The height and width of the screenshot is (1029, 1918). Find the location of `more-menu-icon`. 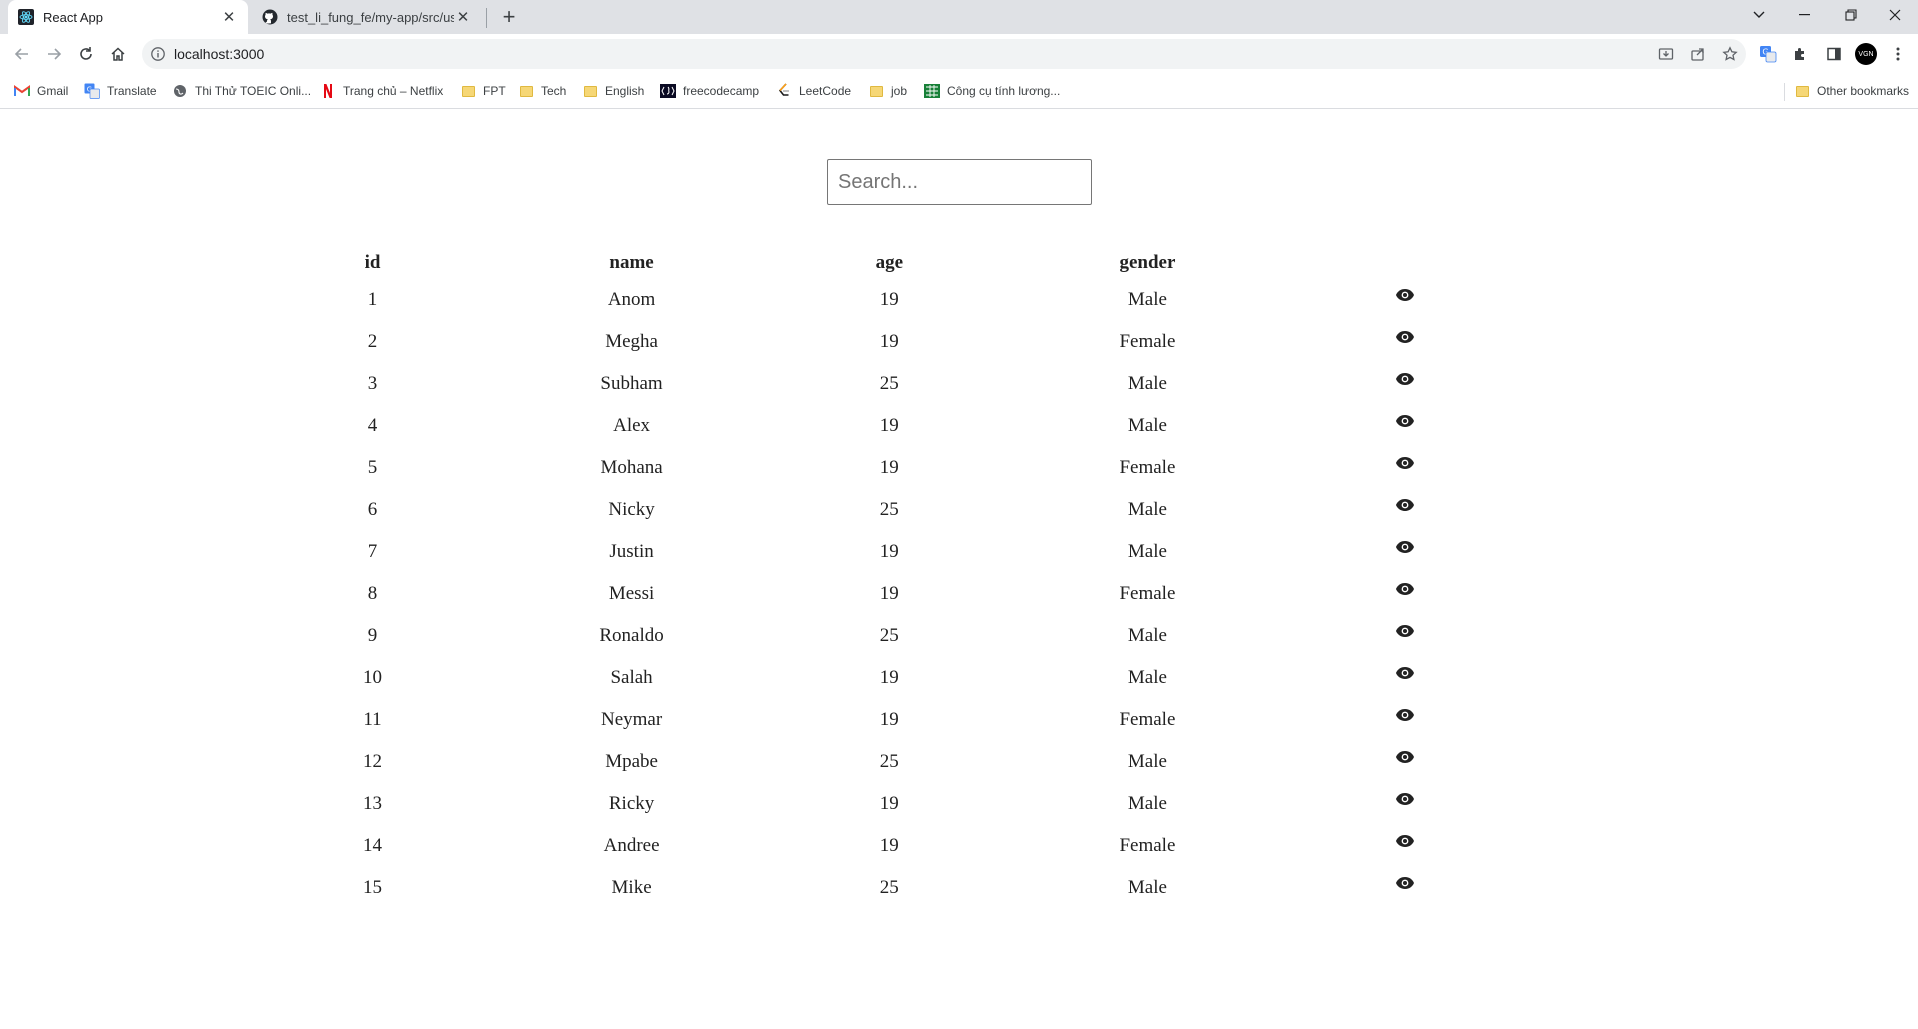

more-menu-icon is located at coordinates (1898, 54).